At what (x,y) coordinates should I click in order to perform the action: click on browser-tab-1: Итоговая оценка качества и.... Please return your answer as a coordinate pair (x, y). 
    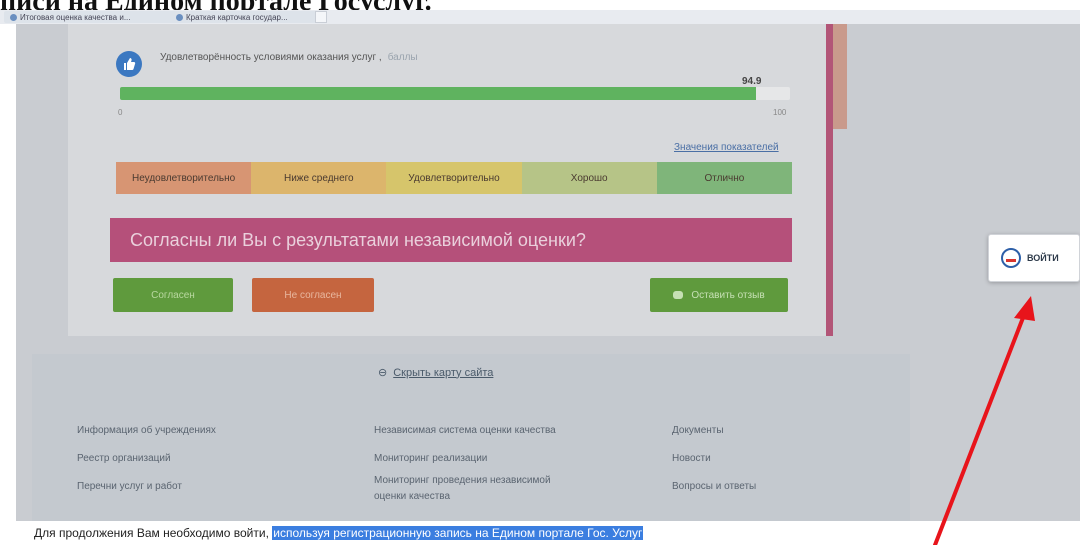
    Looking at the image, I should click on (90, 17).